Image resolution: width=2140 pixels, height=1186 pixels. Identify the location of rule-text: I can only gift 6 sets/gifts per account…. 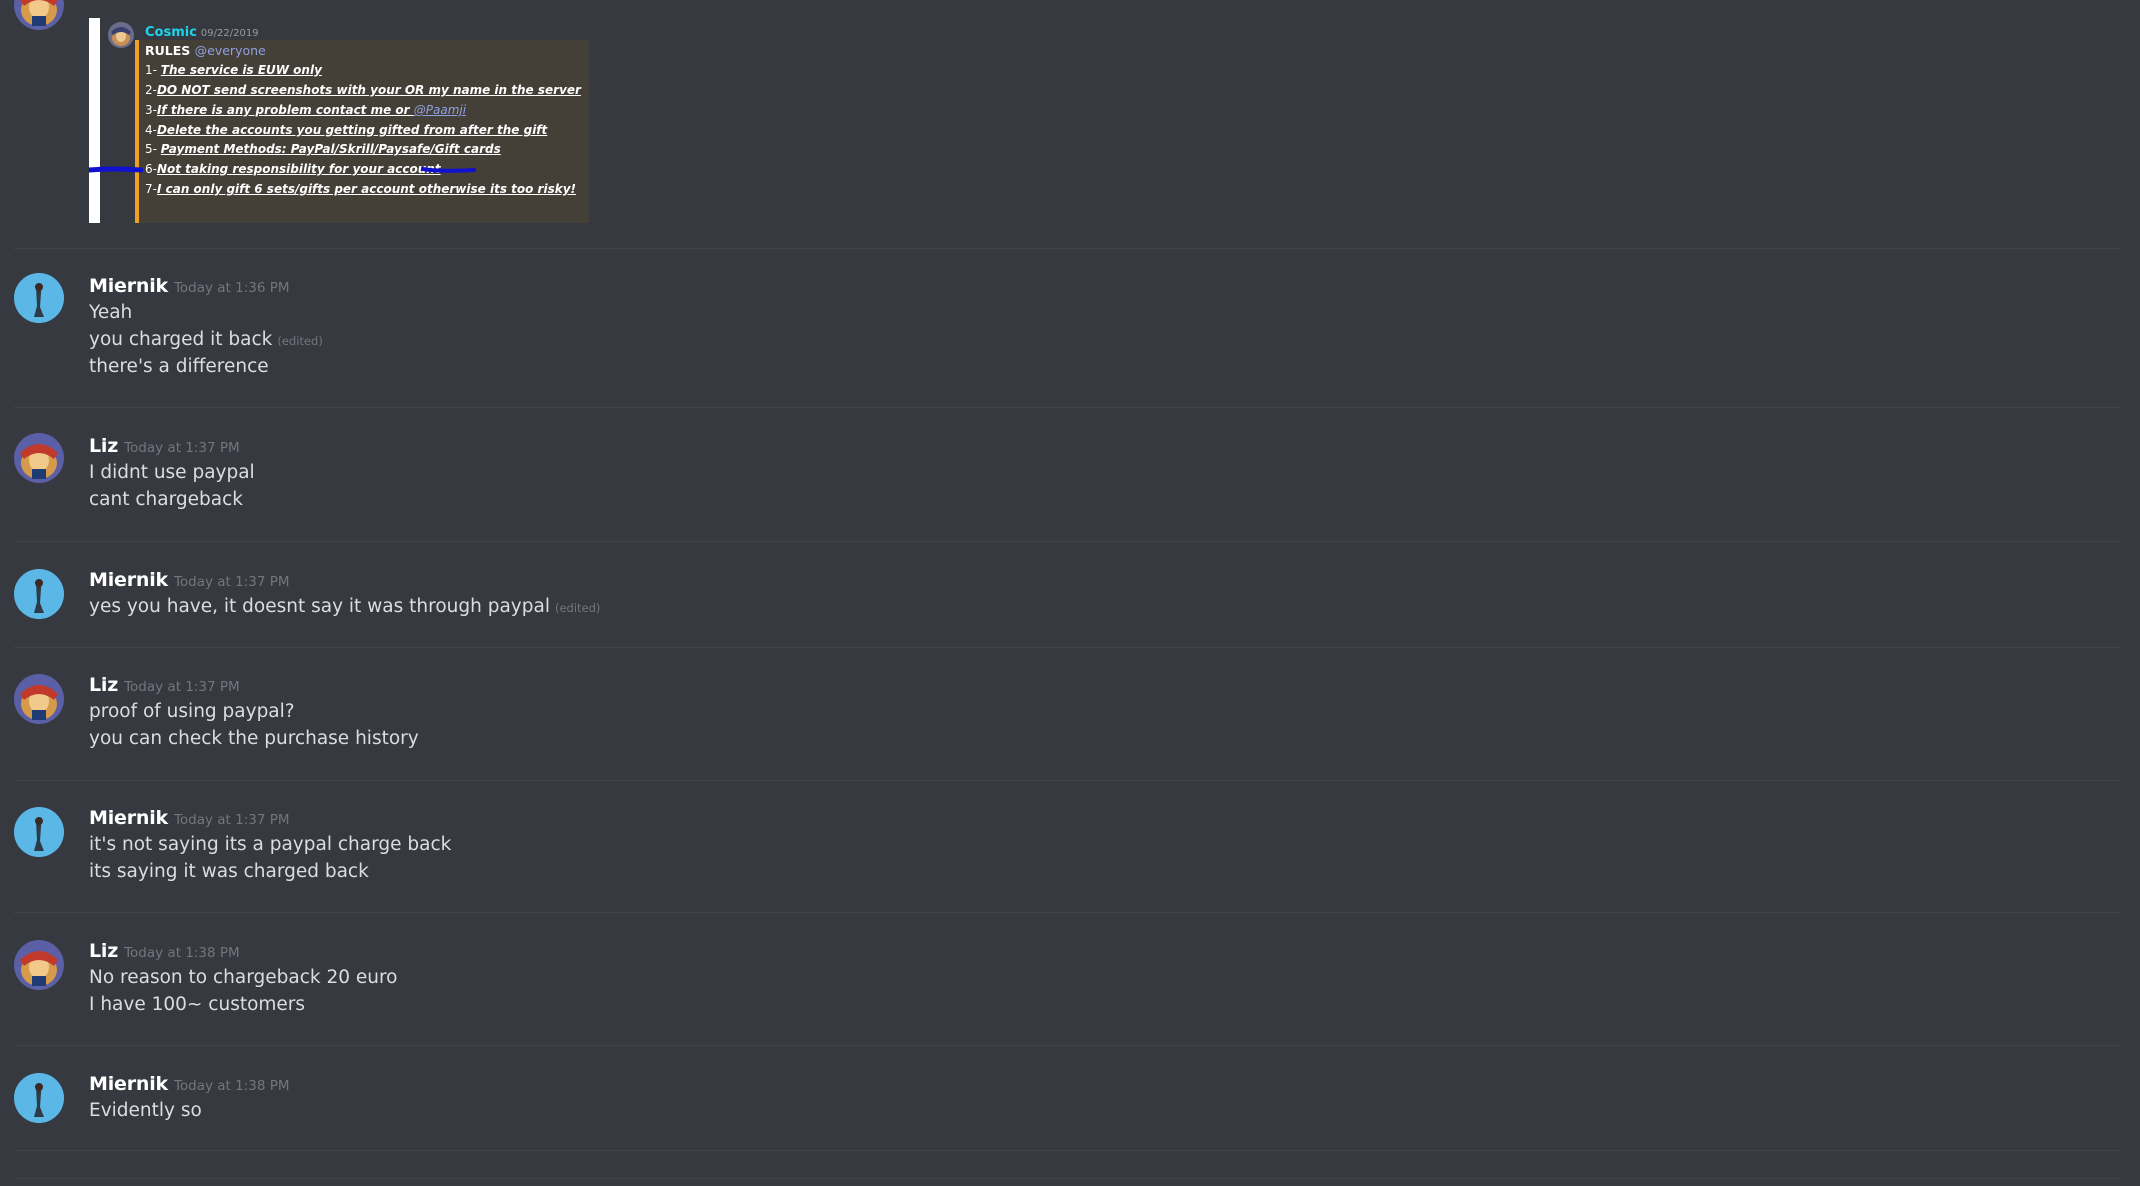
(366, 189).